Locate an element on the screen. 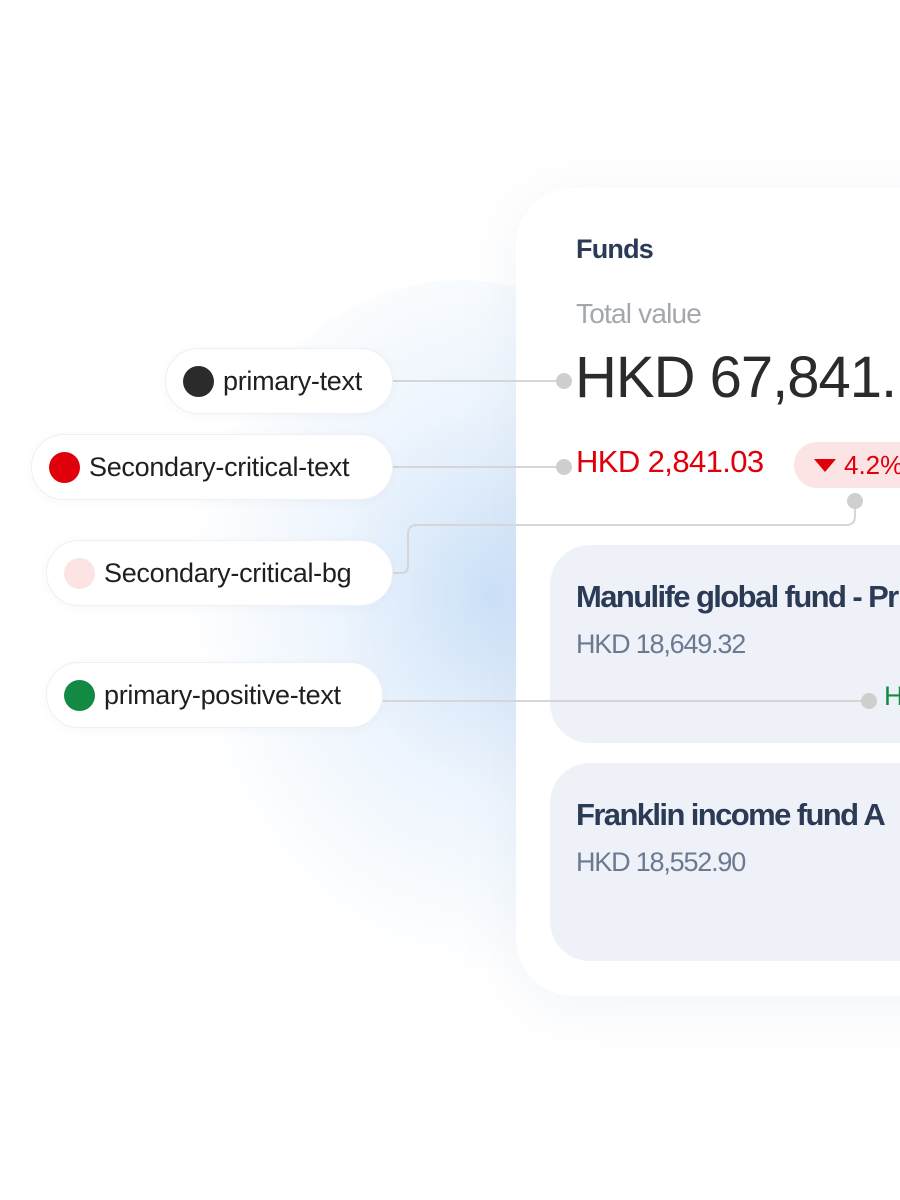  token-primary-text: primary-text is located at coordinates (279, 381).